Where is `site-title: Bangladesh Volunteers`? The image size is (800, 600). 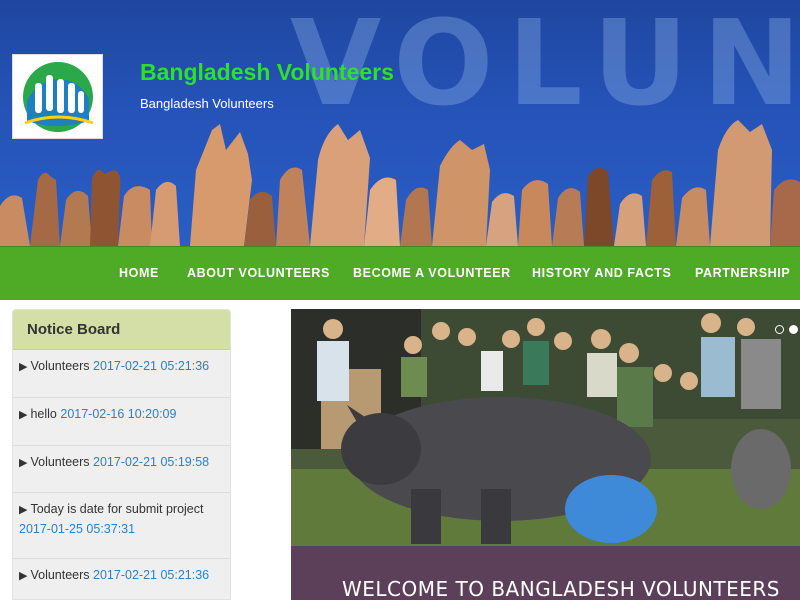 site-title: Bangladesh Volunteers is located at coordinates (267, 72).